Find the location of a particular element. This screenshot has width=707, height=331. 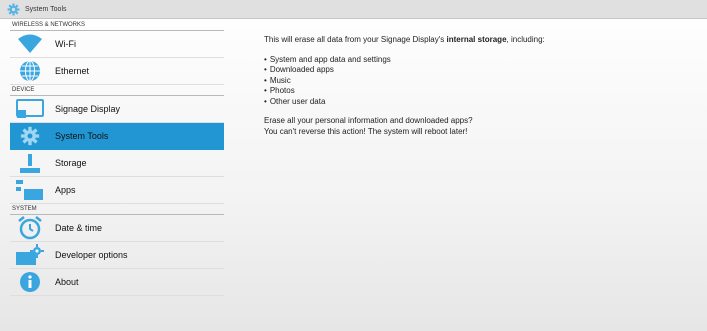

sidebar-item-label: Wi-Fi is located at coordinates (65, 44).